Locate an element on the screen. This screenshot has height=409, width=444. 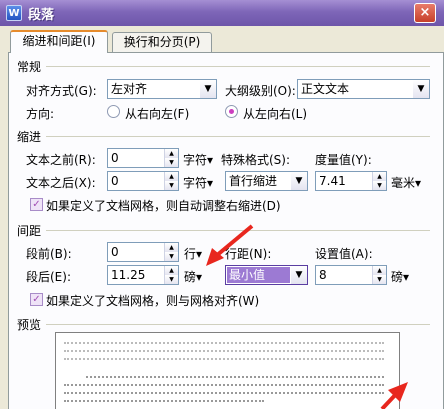
tab-indent-spacing-label: 缩进和间距(I) is located at coordinates (59, 41).